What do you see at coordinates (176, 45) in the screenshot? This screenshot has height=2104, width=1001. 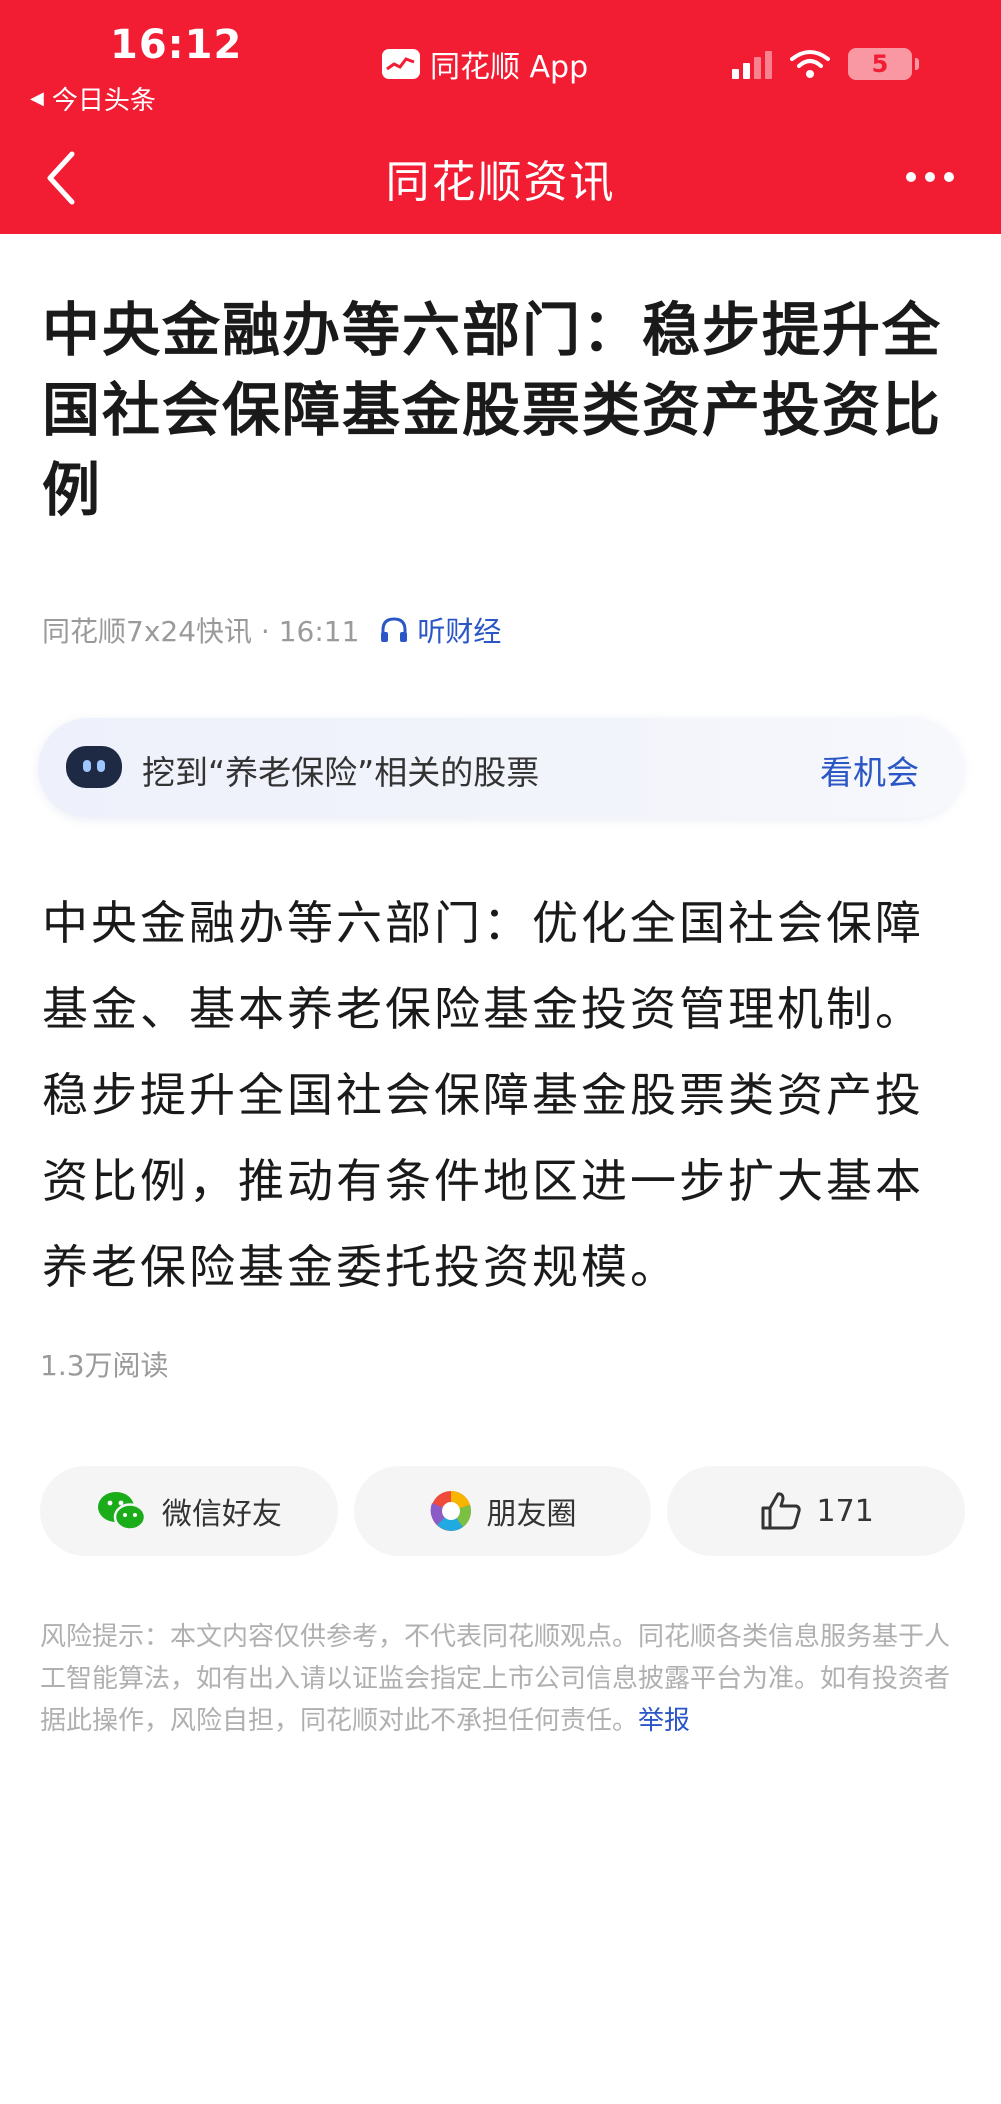 I see `status-time: 16:12` at bounding box center [176, 45].